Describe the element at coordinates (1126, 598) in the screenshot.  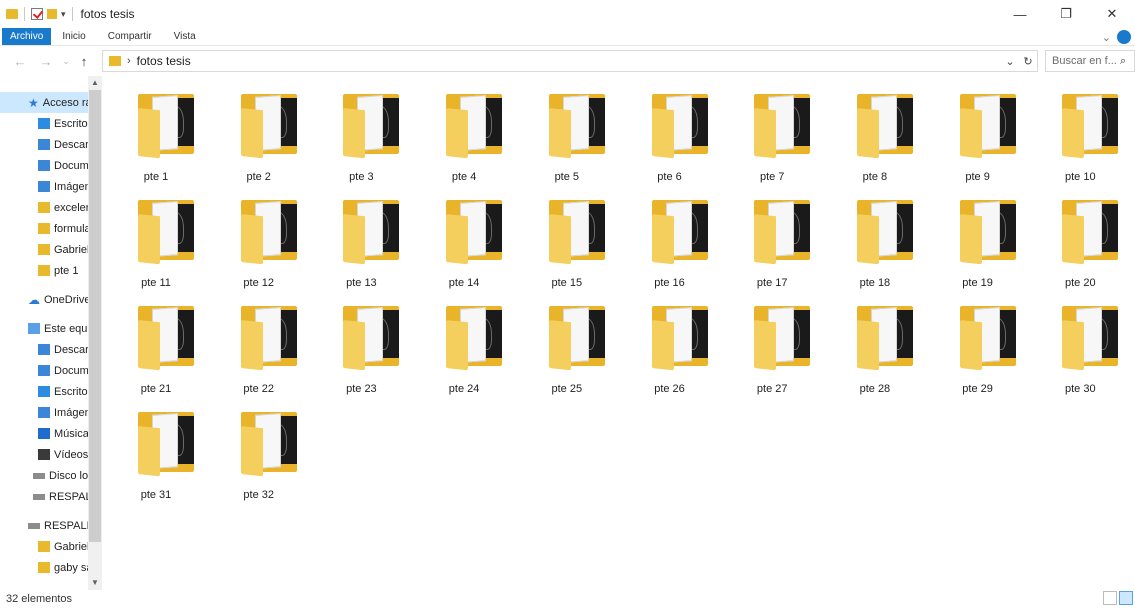
I see `large-icons-view-button` at that location.